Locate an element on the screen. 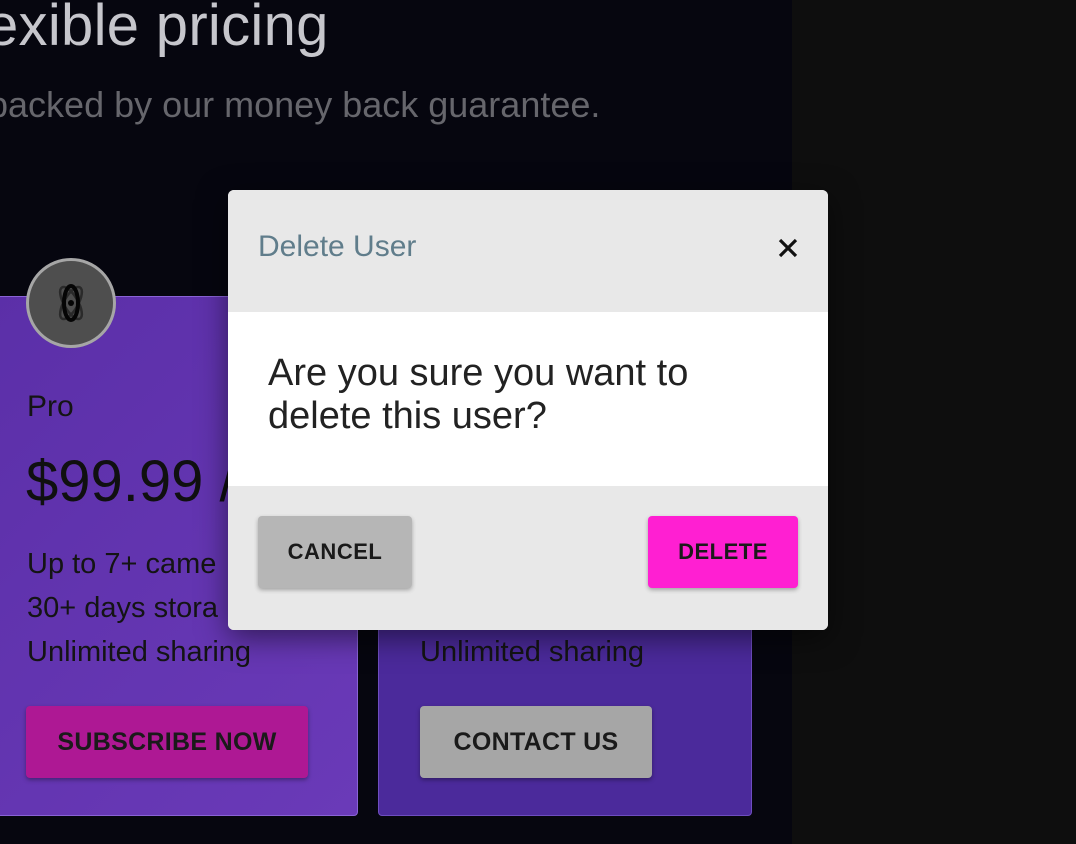  dialog-footer: CANCEL DELETE is located at coordinates (528, 558).